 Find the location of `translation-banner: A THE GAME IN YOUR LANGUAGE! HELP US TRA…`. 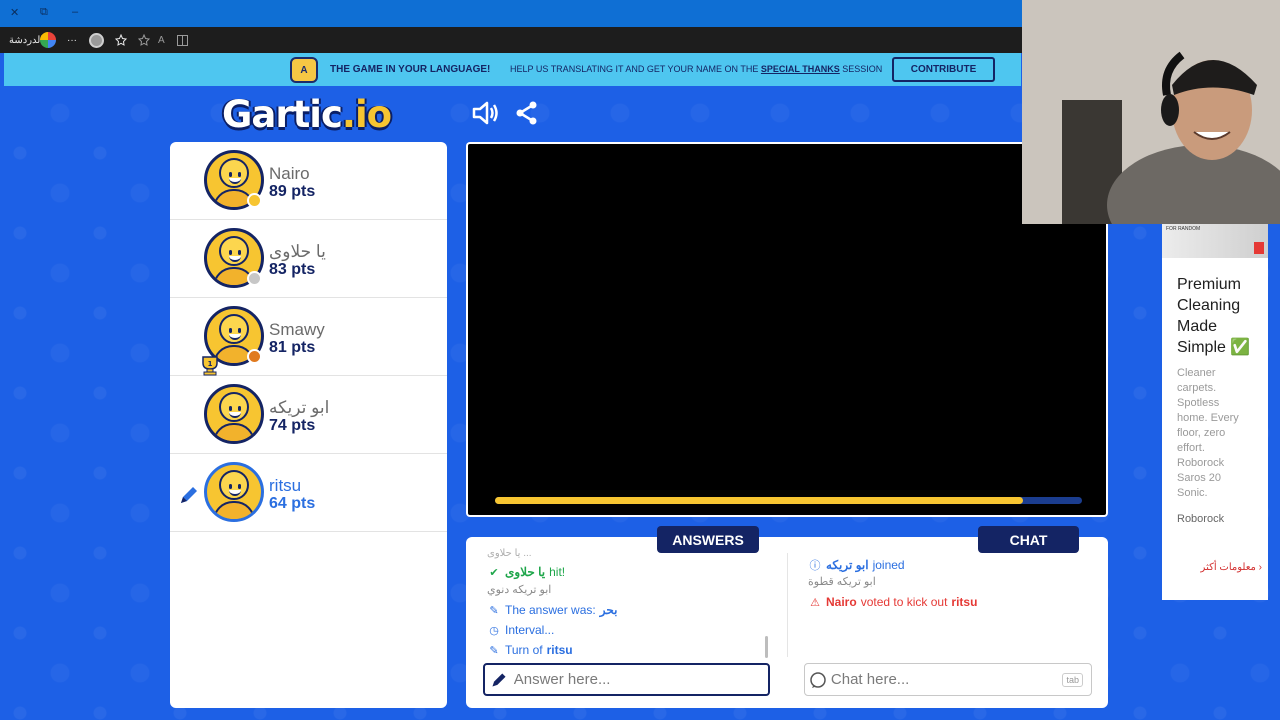

translation-banner: A THE GAME IN YOUR LANGUAGE! HELP US TRA… is located at coordinates (512, 69).